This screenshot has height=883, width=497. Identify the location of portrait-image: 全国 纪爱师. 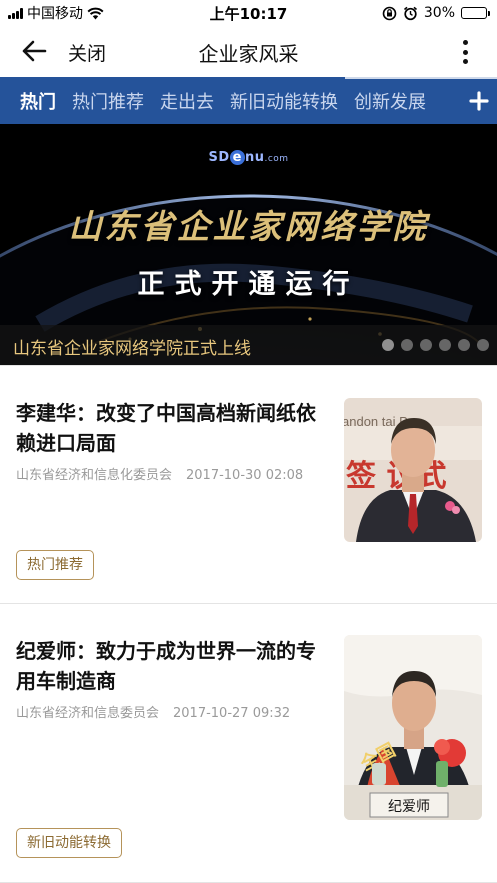
(413, 727).